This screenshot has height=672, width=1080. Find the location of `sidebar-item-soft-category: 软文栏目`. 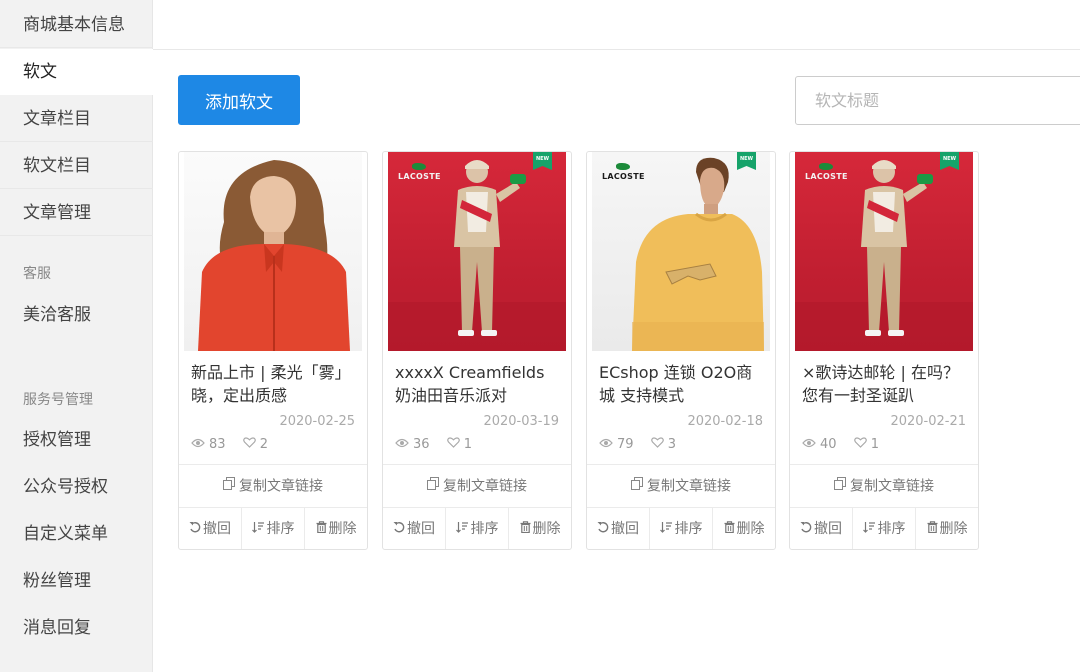

sidebar-item-soft-category: 软文栏目 is located at coordinates (76, 166).